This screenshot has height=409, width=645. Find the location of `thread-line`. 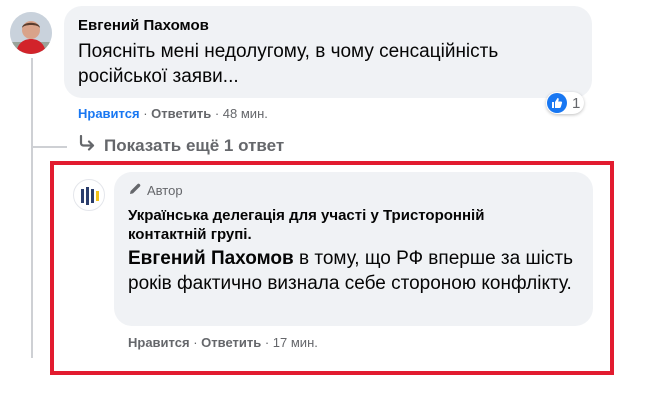

thread-line is located at coordinates (32, 208).